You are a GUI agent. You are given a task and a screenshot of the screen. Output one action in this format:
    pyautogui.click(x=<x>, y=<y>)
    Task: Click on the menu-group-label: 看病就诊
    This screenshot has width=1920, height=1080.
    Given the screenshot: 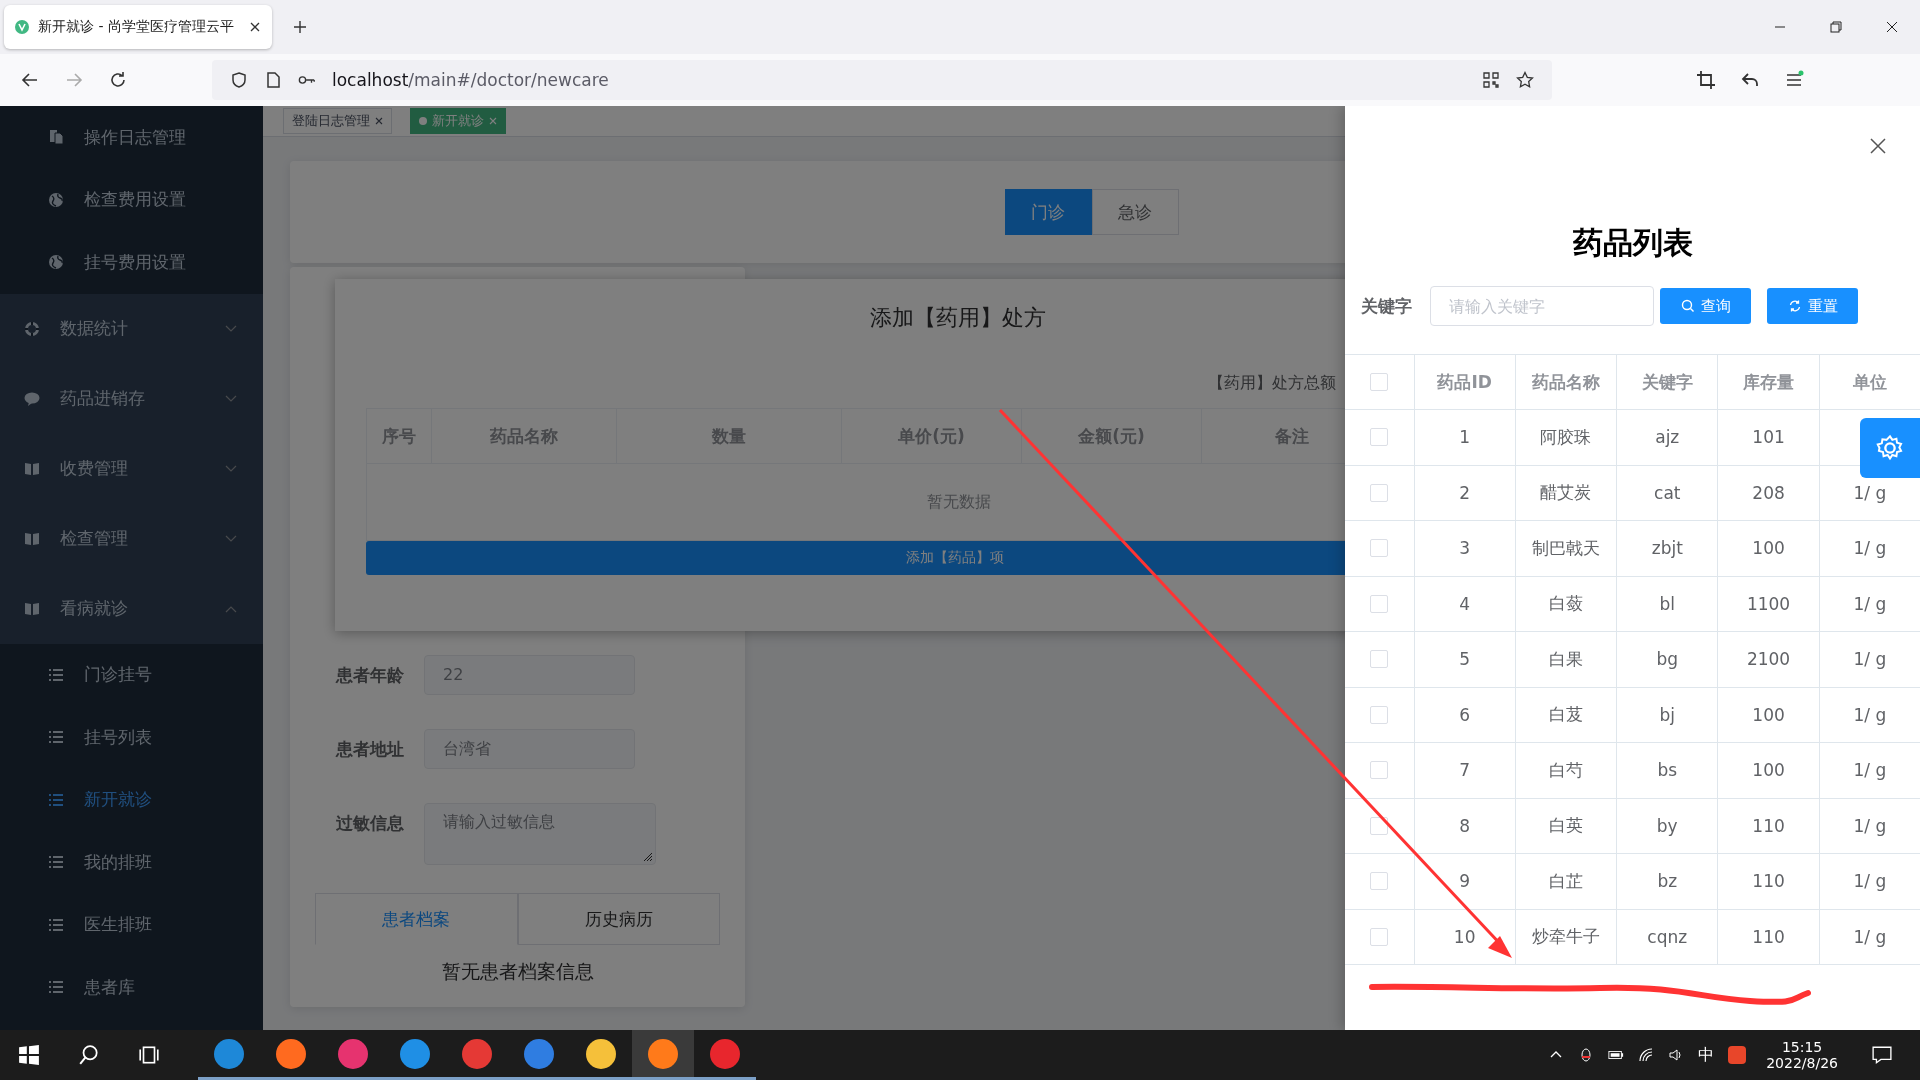 What is the action you would take?
    pyautogui.click(x=94, y=608)
    